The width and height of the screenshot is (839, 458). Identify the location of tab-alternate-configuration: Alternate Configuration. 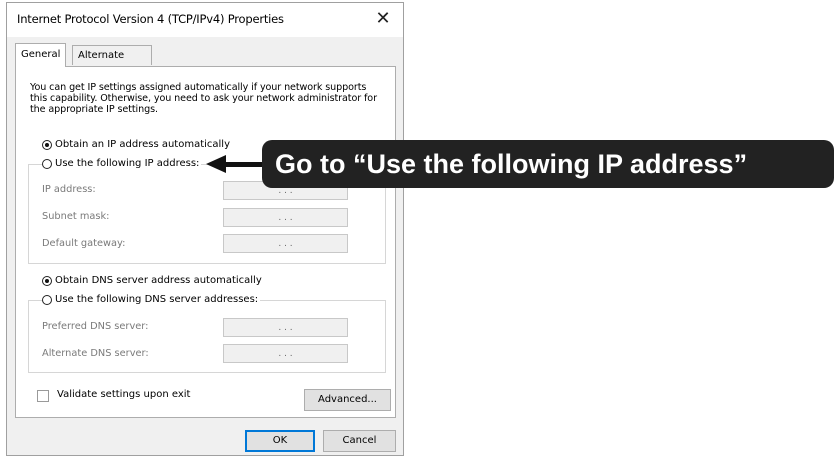
(112, 62).